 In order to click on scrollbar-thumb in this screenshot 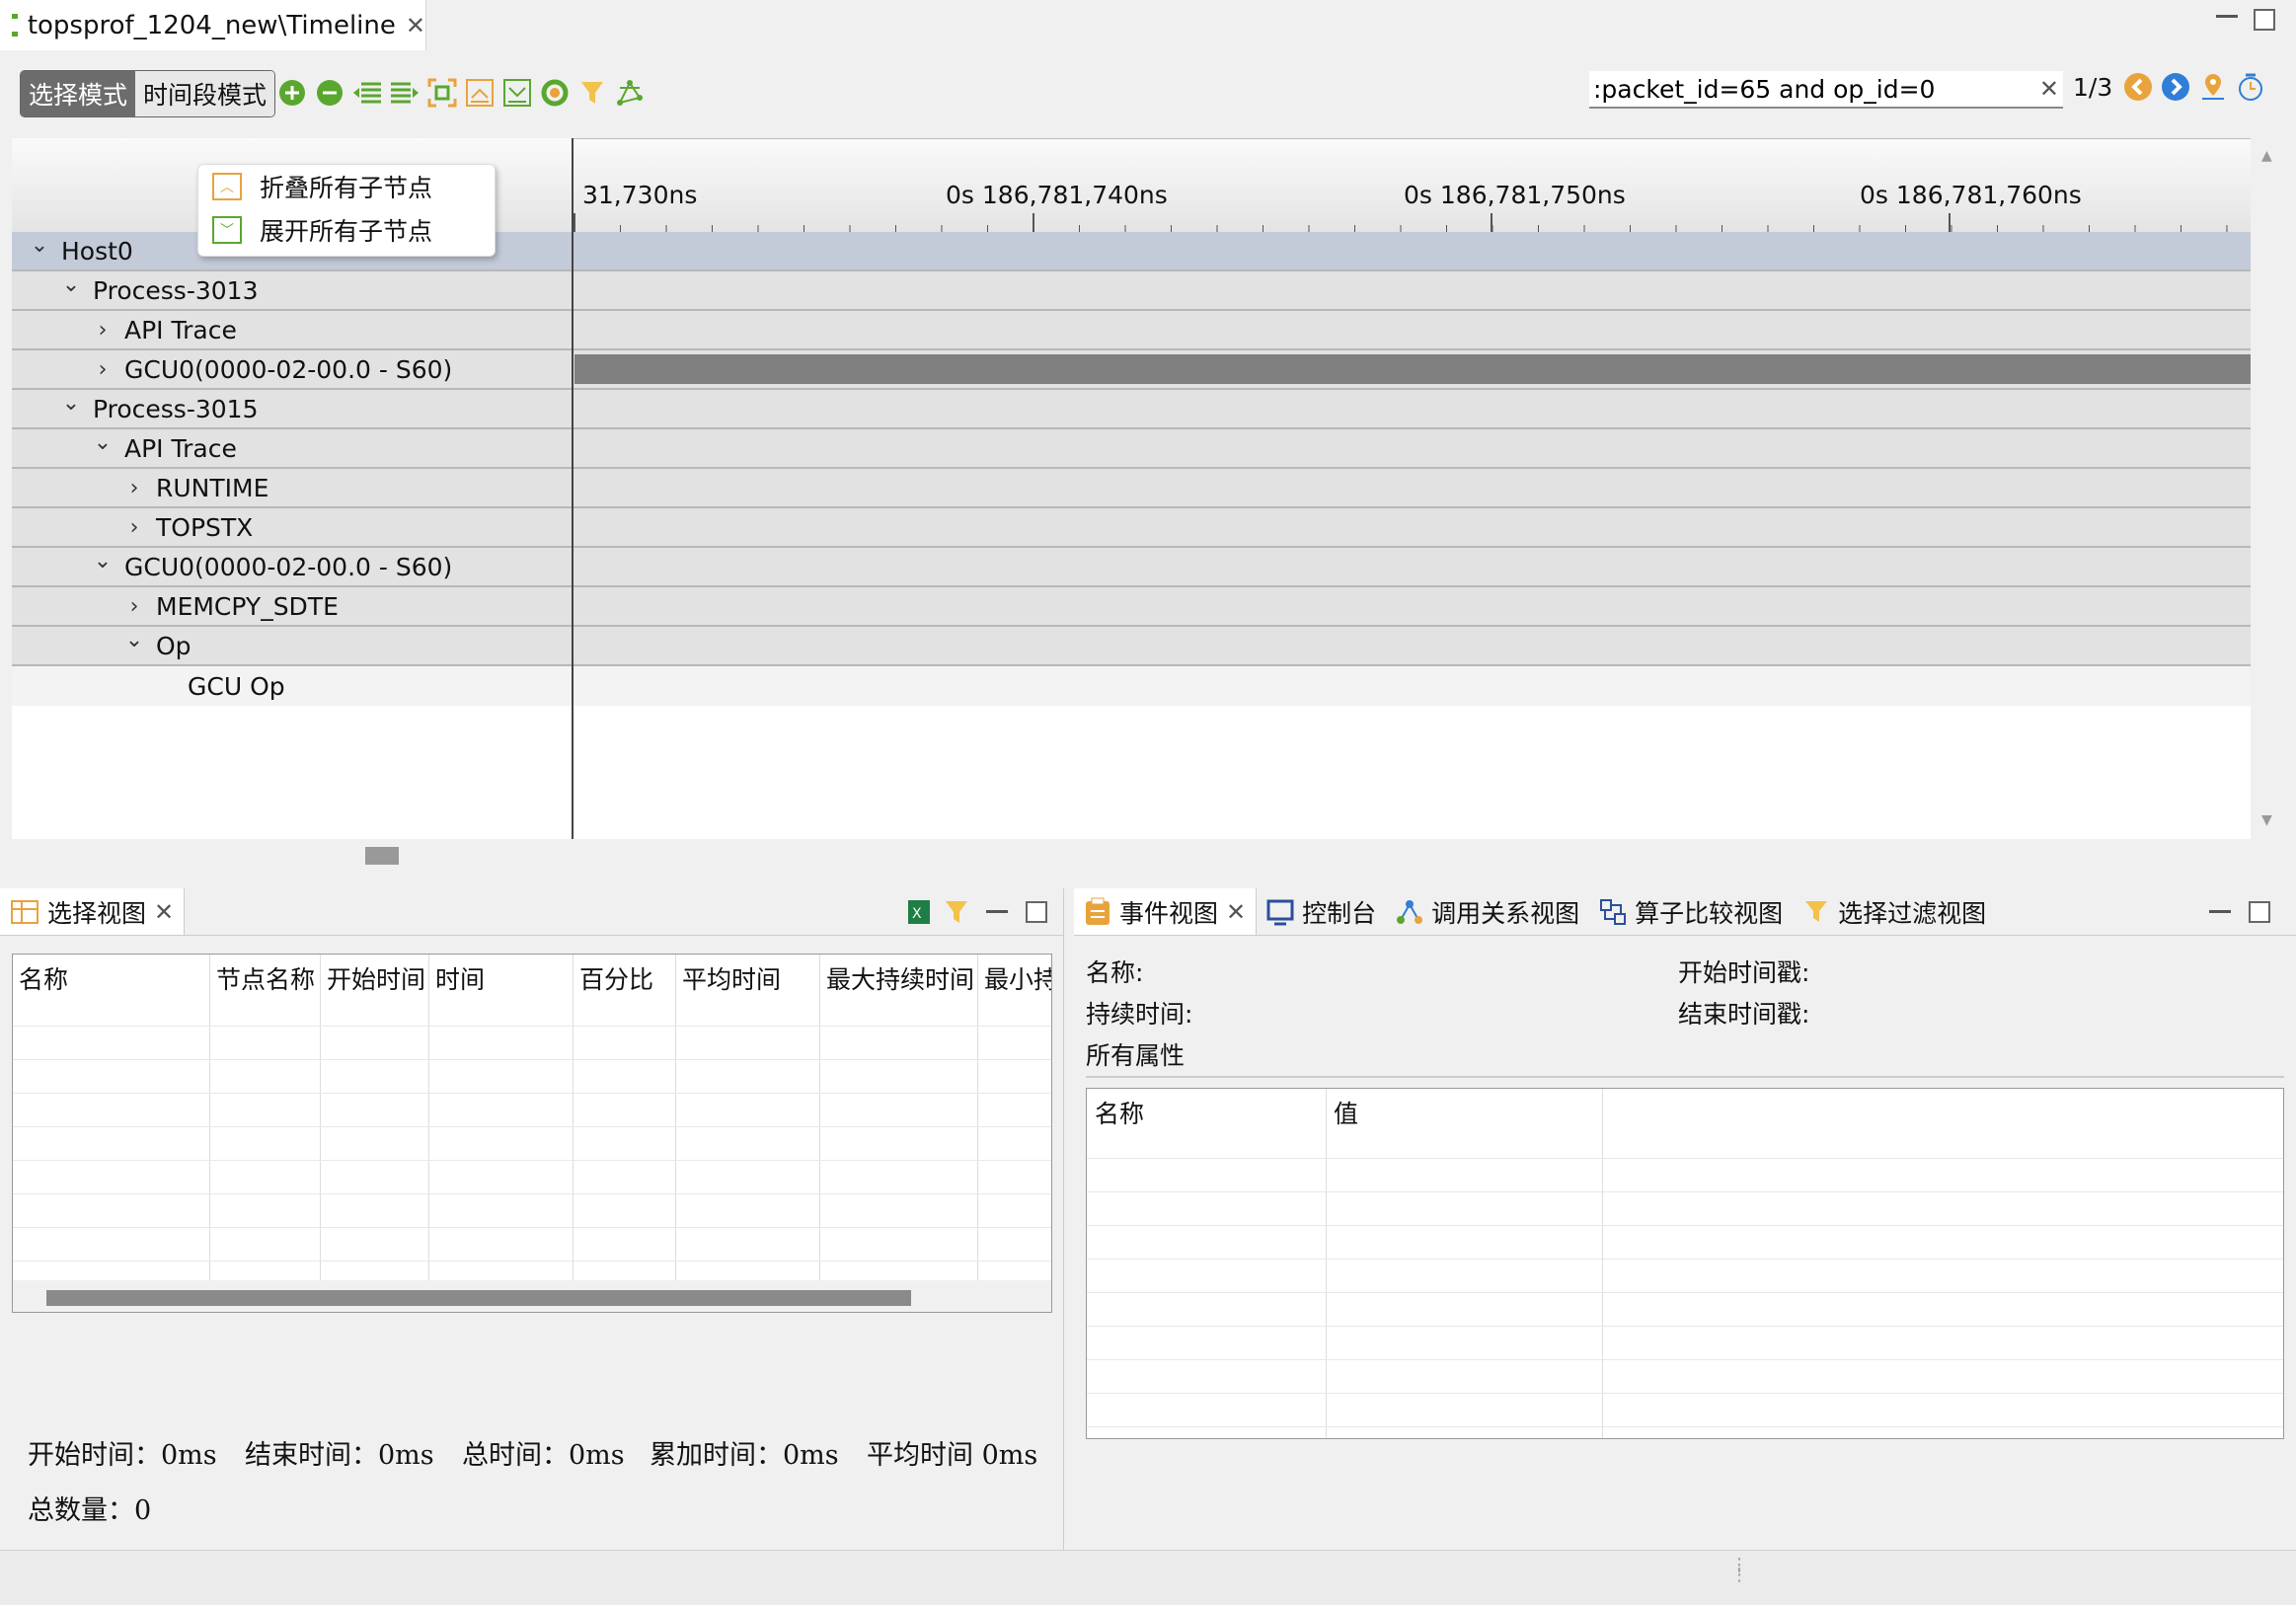, I will do `click(478, 1298)`.